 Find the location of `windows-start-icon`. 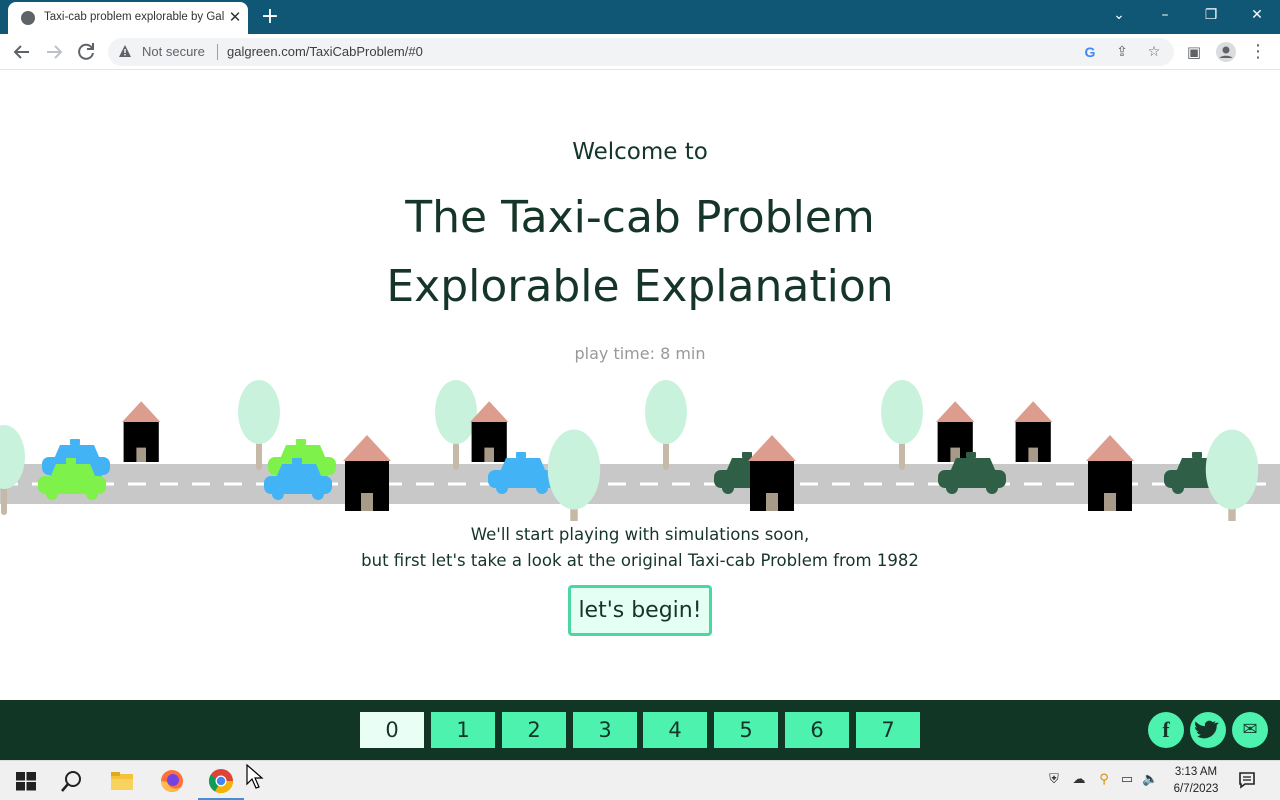

windows-start-icon is located at coordinates (26, 781).